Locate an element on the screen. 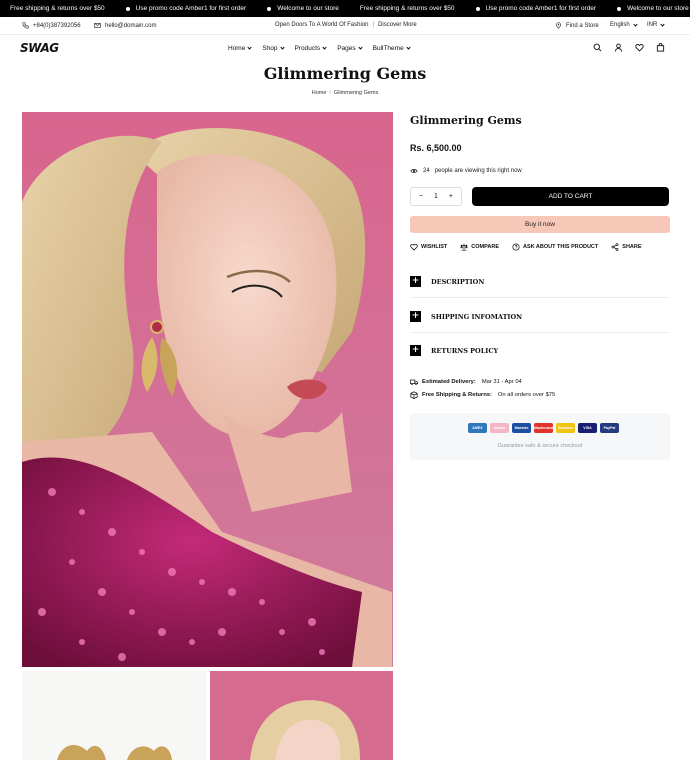 The height and width of the screenshot is (760, 690). delivery-value: Mar 31 - Apr 04 is located at coordinates (501, 382).